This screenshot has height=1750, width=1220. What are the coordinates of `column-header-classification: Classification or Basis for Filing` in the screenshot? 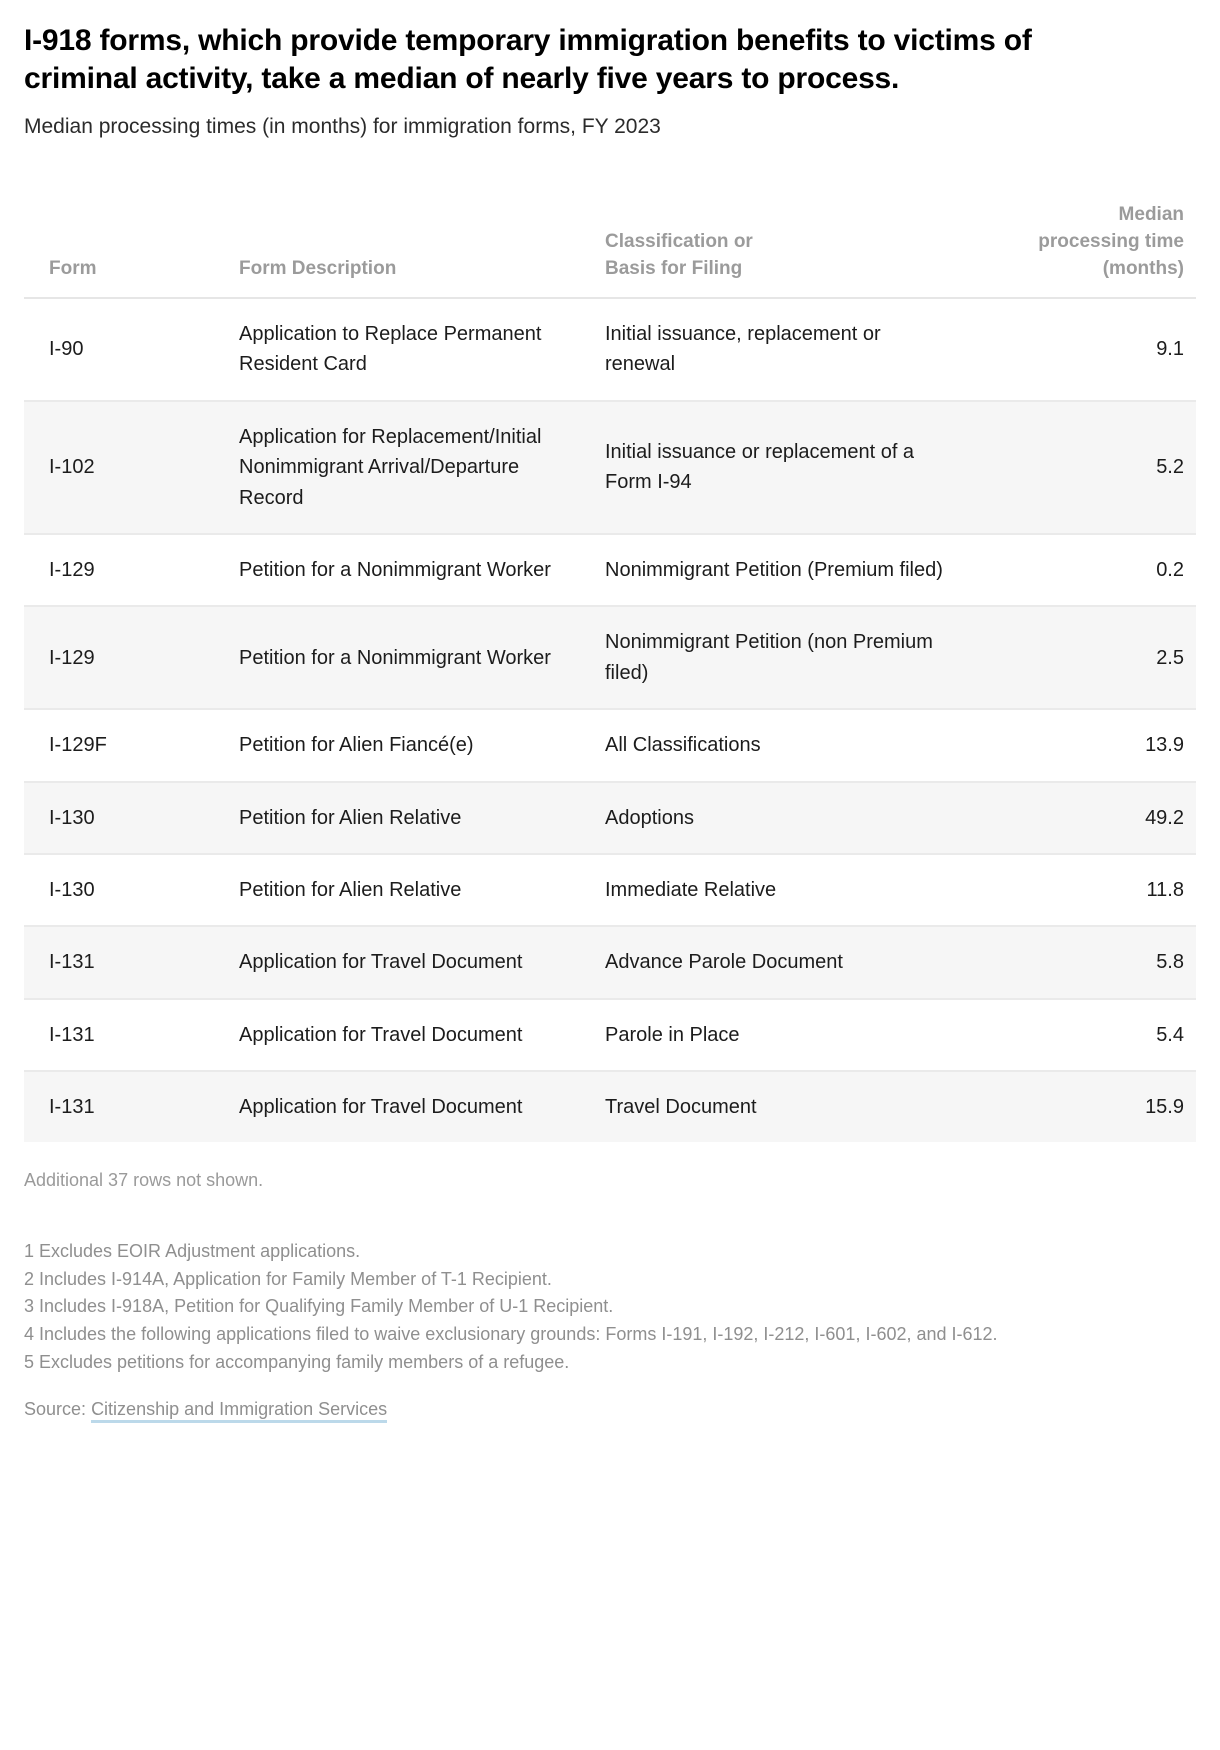 It's located at (789, 250).